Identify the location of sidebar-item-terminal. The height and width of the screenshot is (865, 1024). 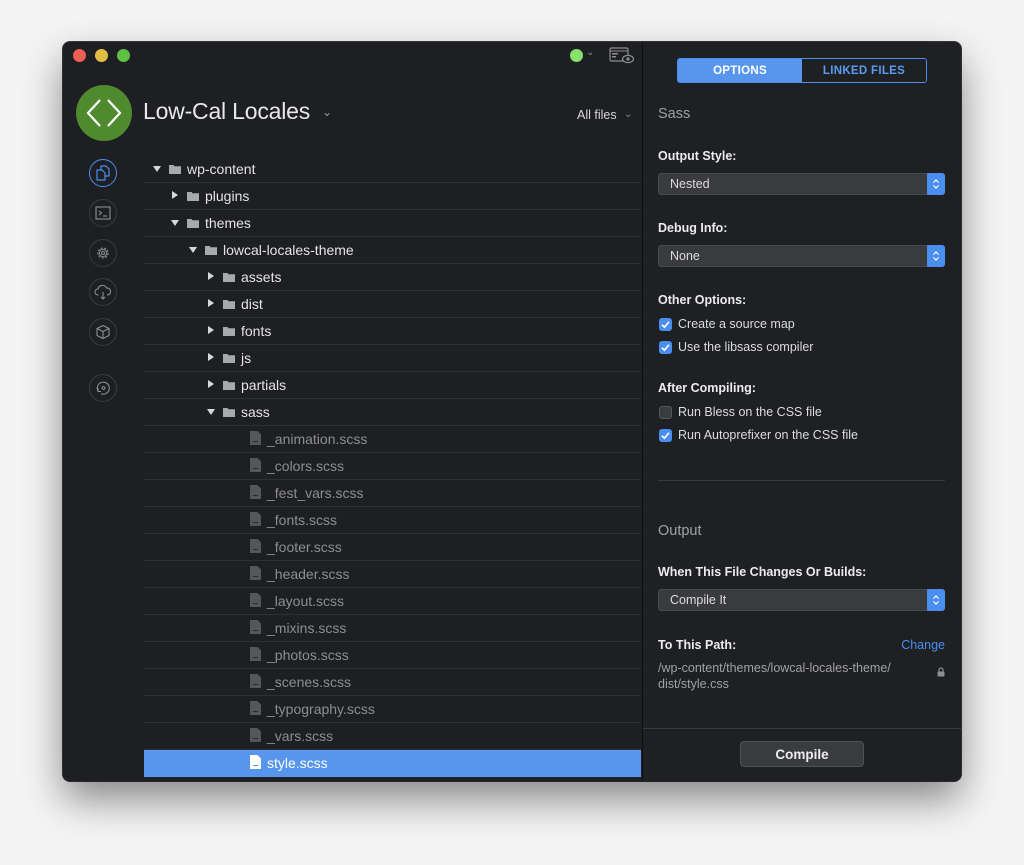
(103, 213).